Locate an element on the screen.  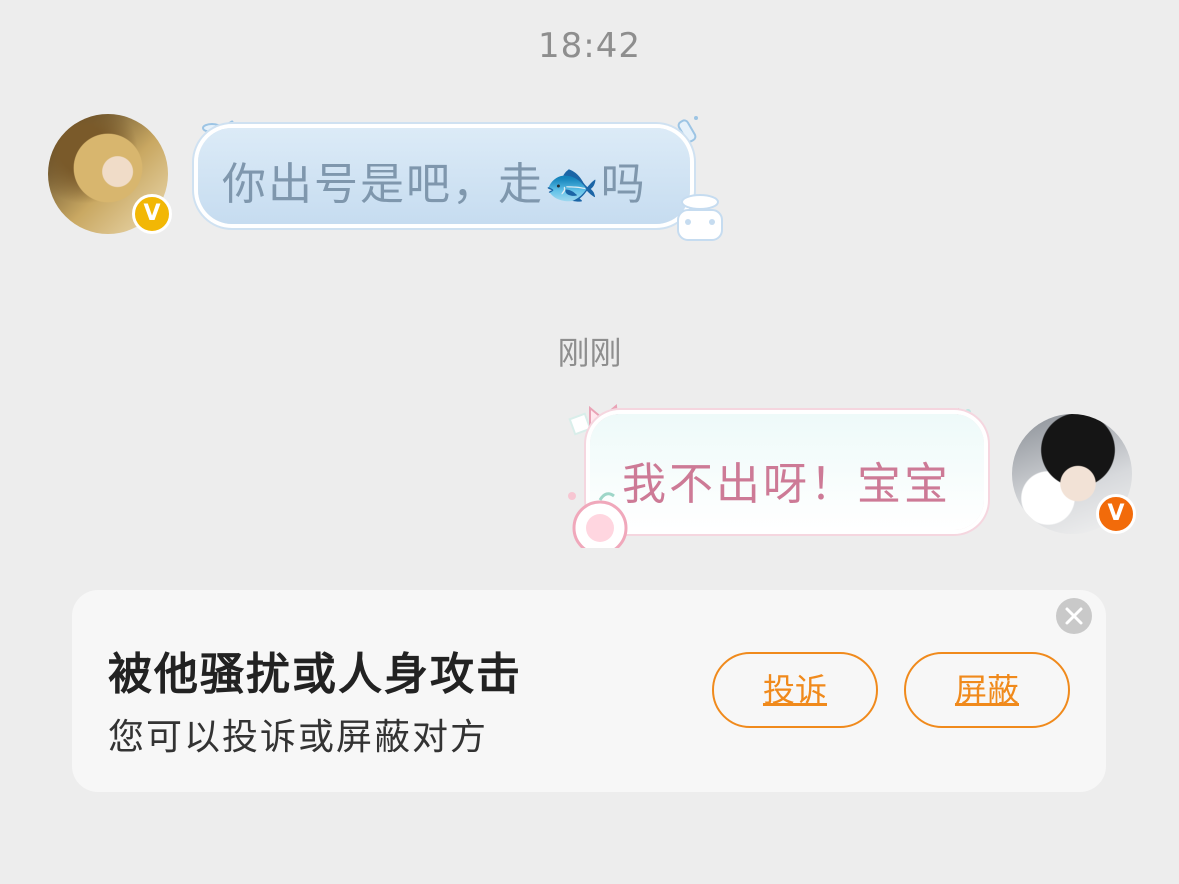
block-button: 屏蔽 is located at coordinates (987, 690).